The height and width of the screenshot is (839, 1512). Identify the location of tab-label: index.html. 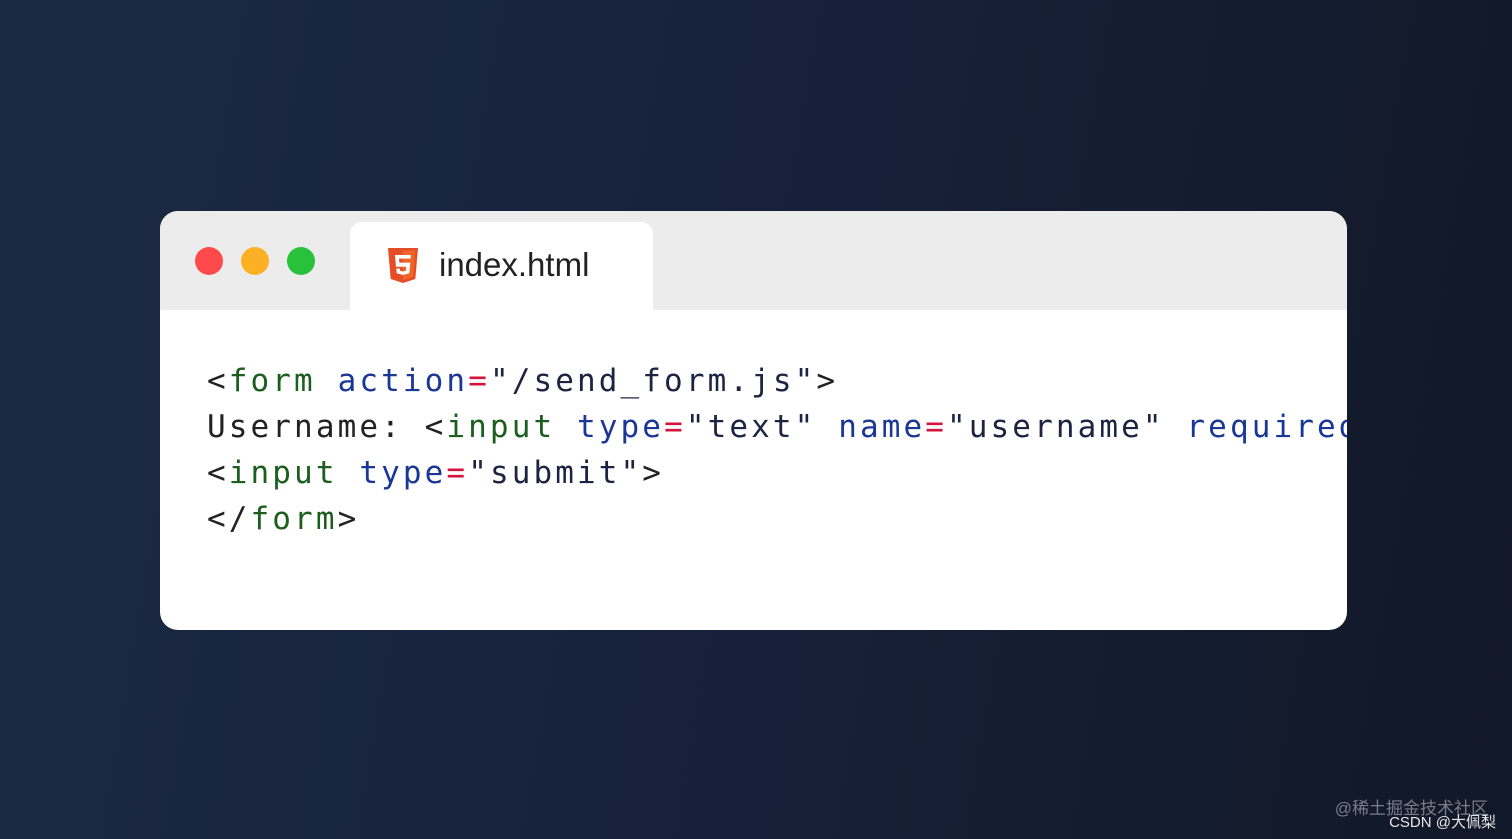
(514, 264).